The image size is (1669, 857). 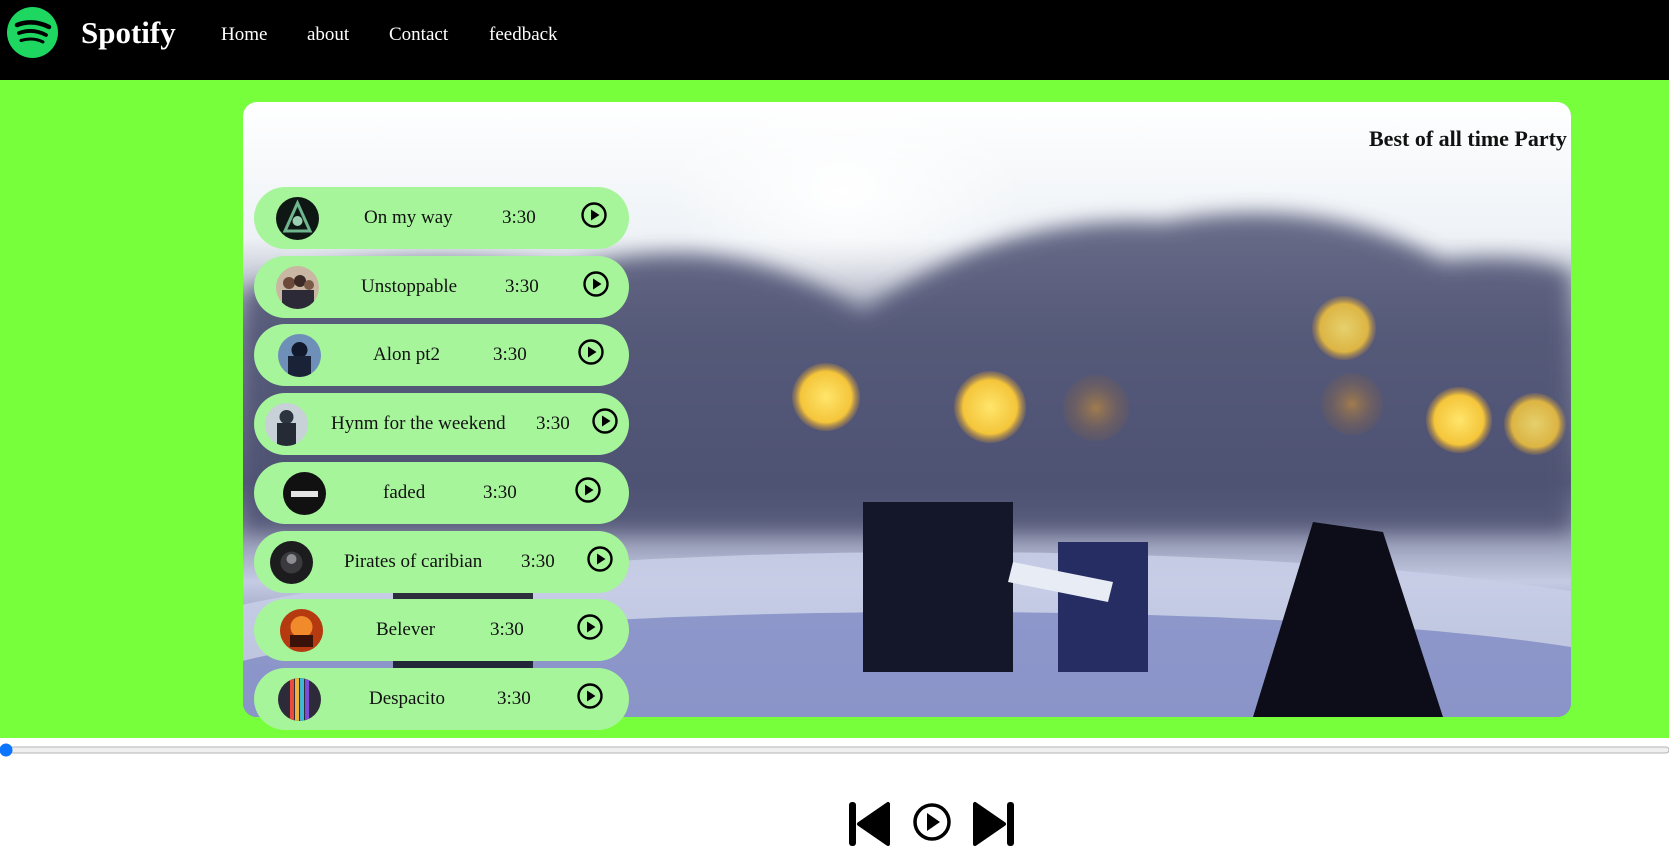 I want to click on song-item-despacito: Despacito 3:30, so click(x=441, y=699).